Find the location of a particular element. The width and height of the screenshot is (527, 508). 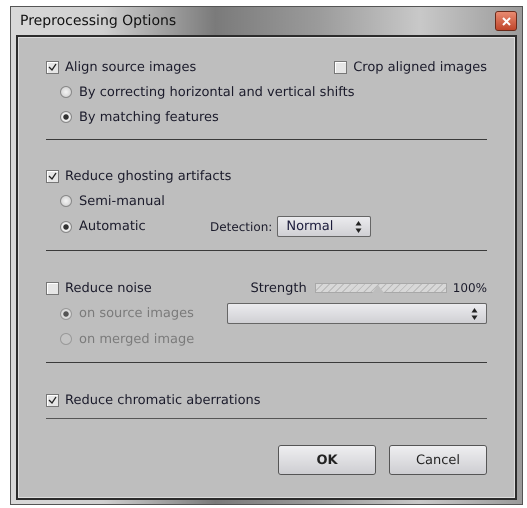

noise-checkbox: Reduce noise is located at coordinates (99, 288).